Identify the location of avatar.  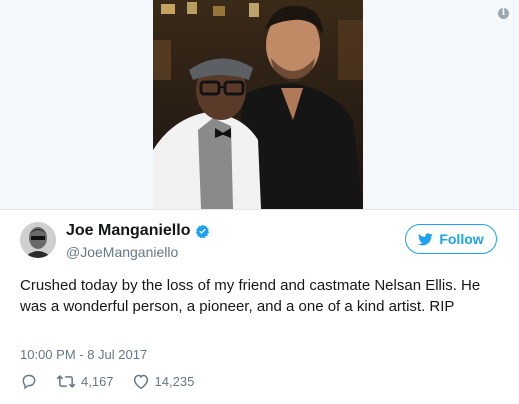
(38, 240).